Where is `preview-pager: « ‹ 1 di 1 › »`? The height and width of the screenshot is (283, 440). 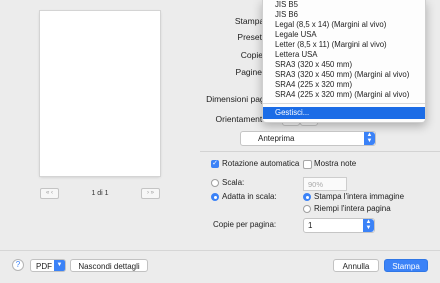
preview-pager: « ‹ 1 di 1 › » is located at coordinates (100, 193).